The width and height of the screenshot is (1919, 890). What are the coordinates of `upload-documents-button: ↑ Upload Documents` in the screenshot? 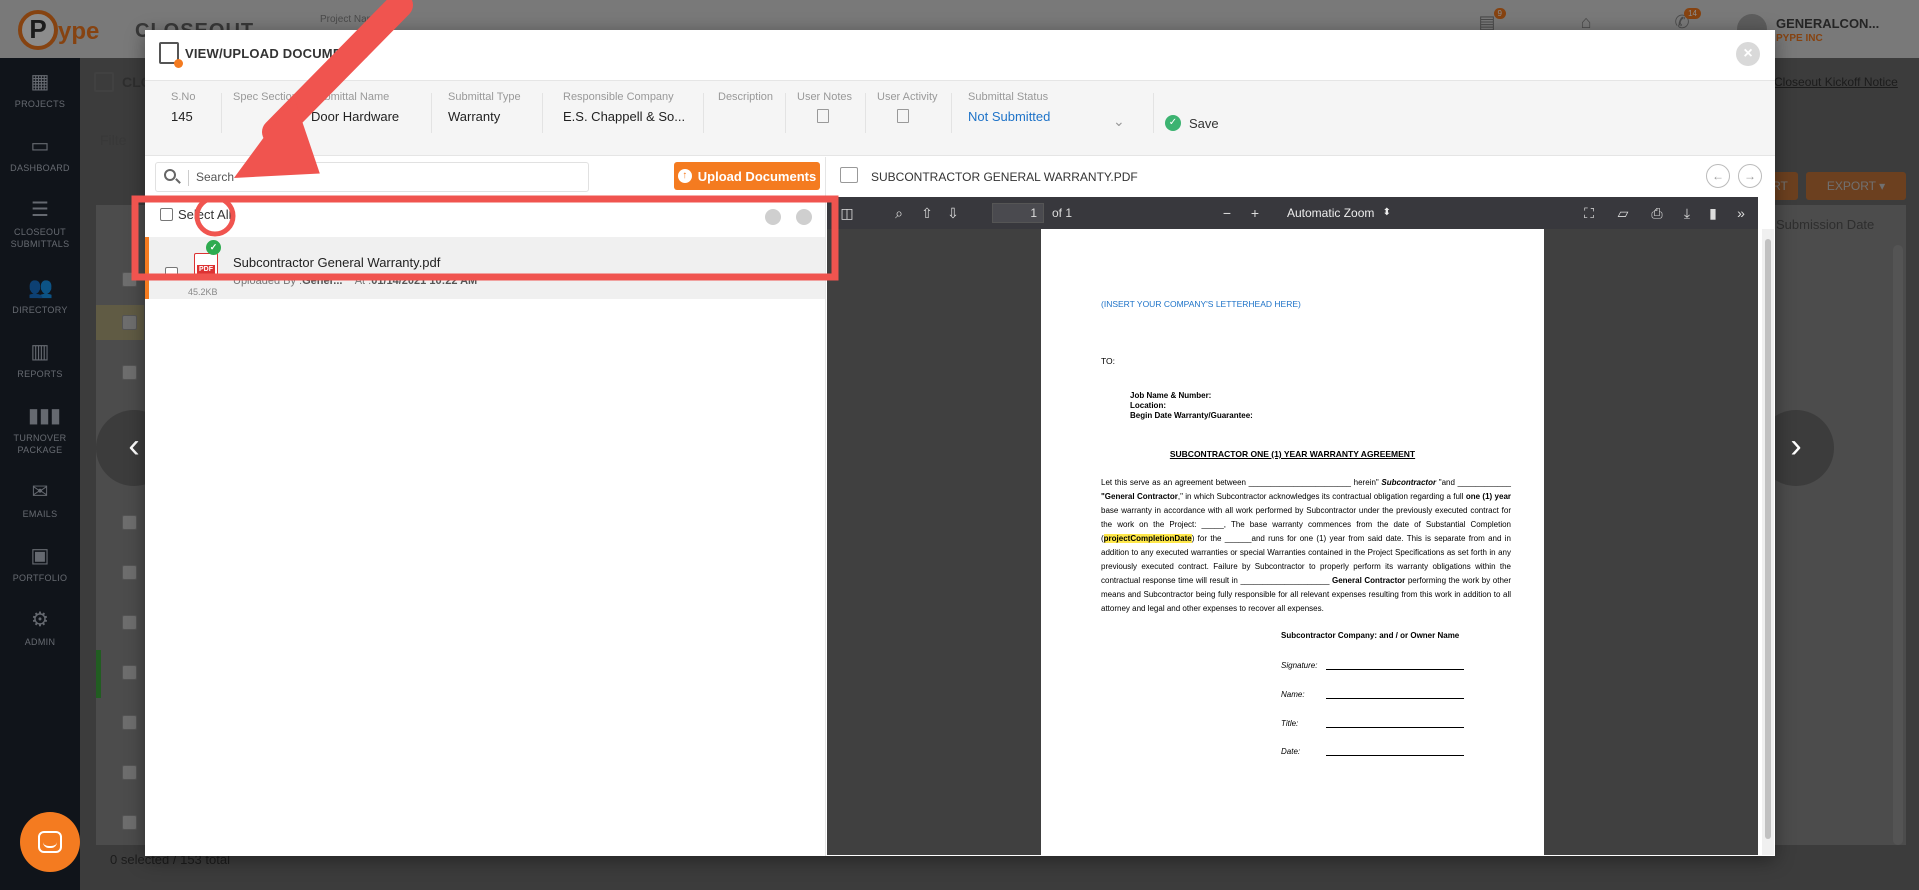 It's located at (747, 176).